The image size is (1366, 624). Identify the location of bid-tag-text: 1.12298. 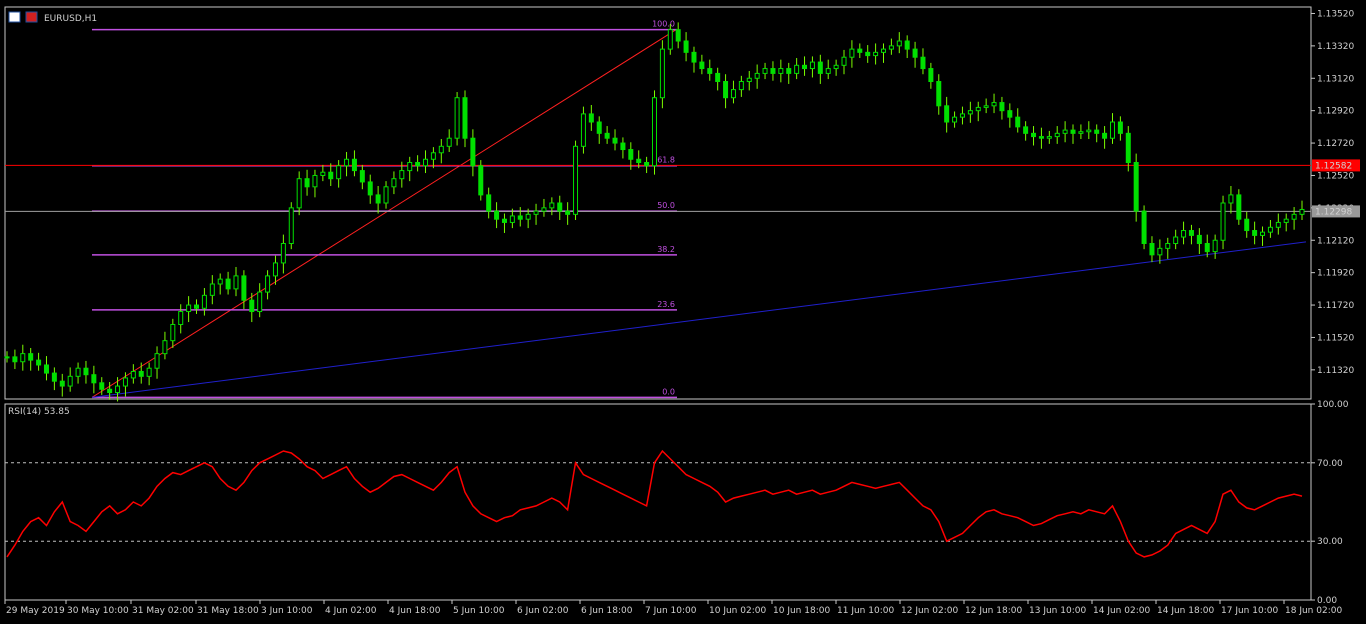
(1333, 212).